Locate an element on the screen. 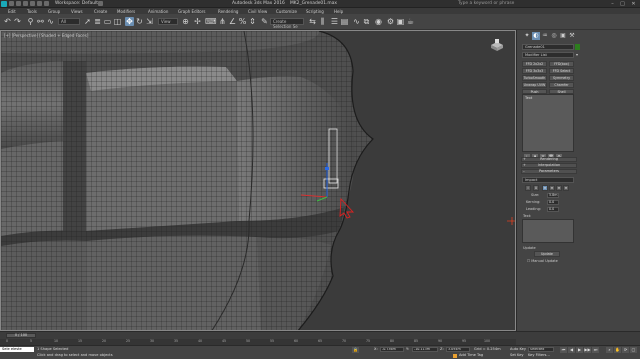  layer-icon: ☰ is located at coordinates (334, 21).